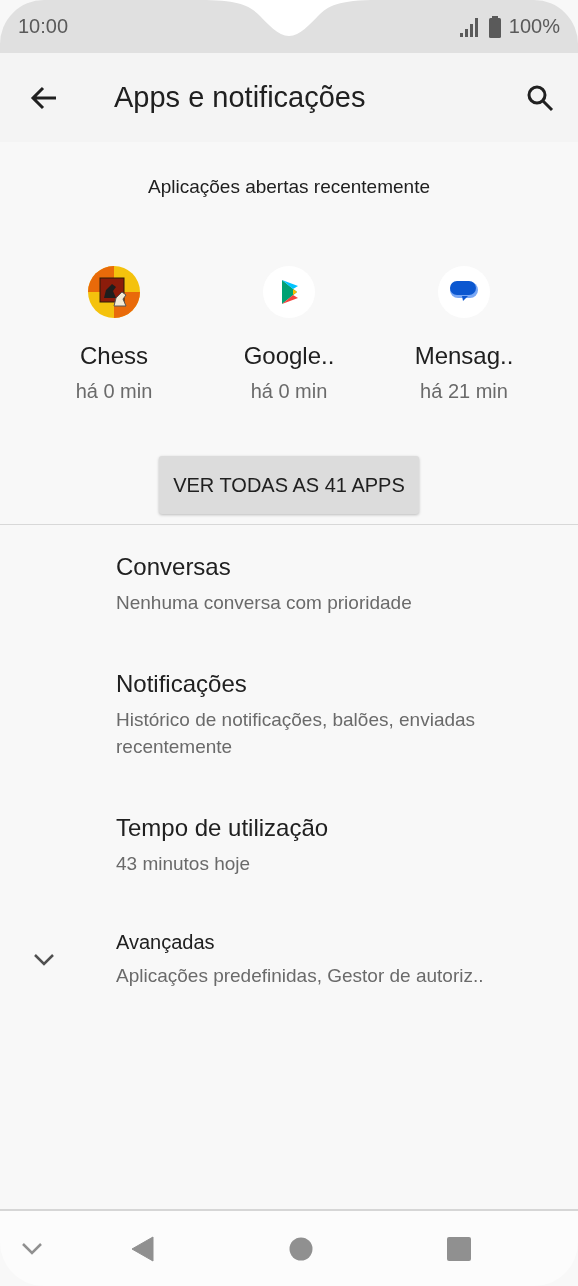 The image size is (578, 1286). I want to click on item-subtitle: Nenhuma conversa com prioridade, so click(264, 603).